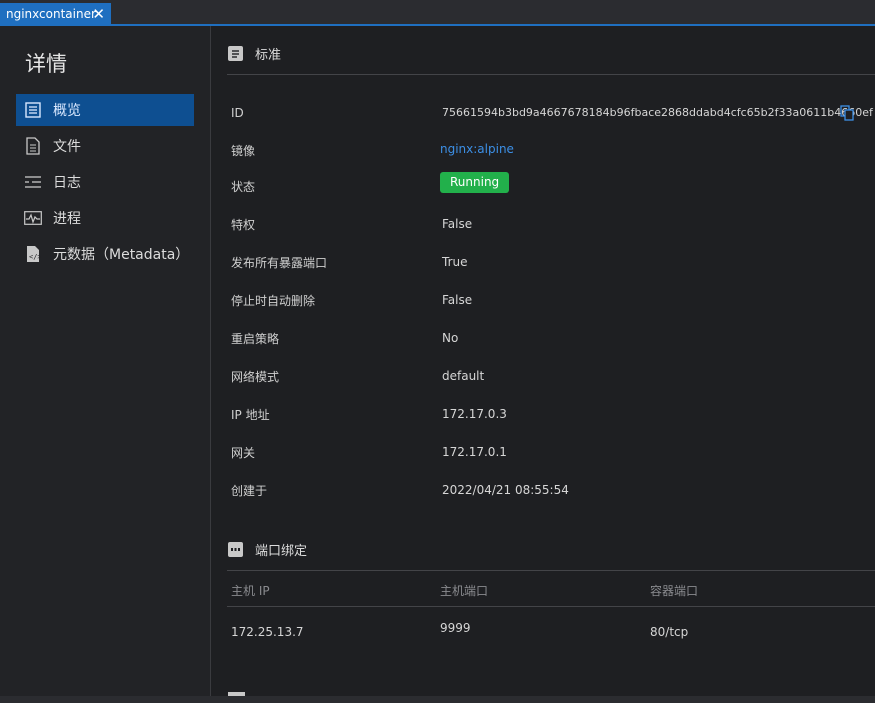  I want to click on section-title: 端口绑定, so click(281, 551).